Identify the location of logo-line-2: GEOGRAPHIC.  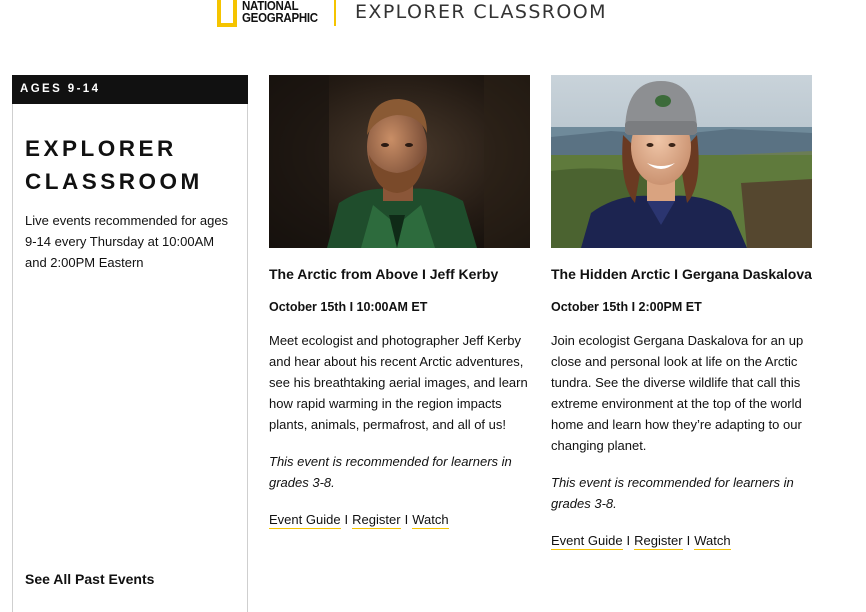
(280, 18).